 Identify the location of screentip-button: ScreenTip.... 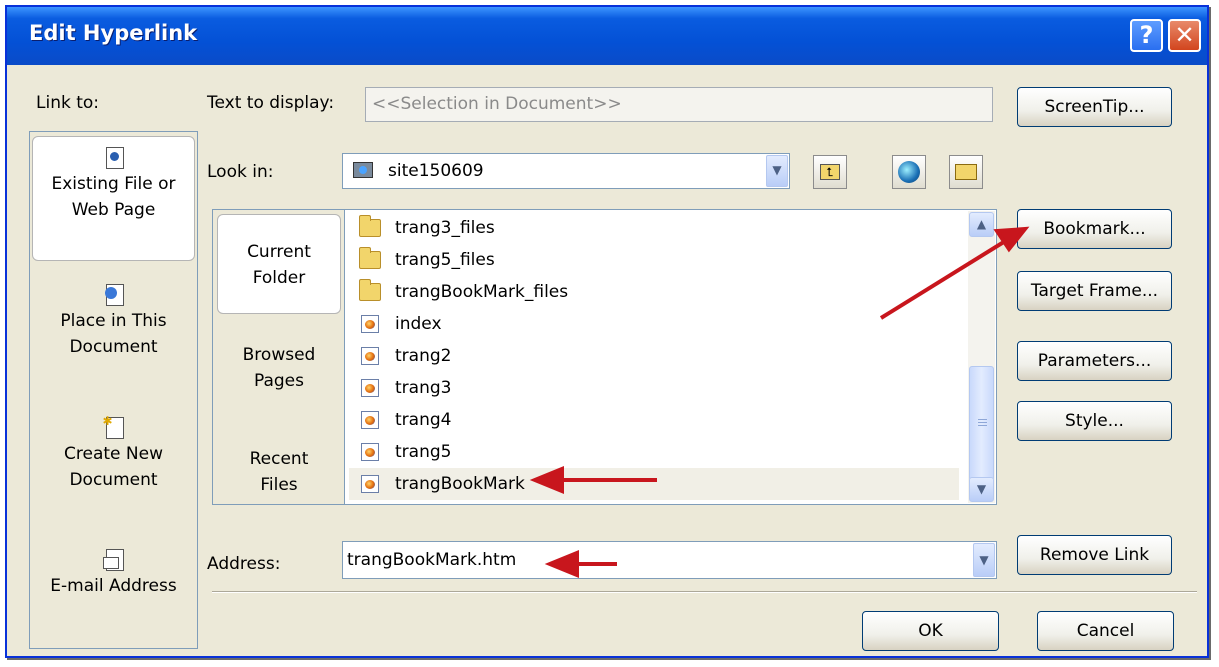
(1094, 107).